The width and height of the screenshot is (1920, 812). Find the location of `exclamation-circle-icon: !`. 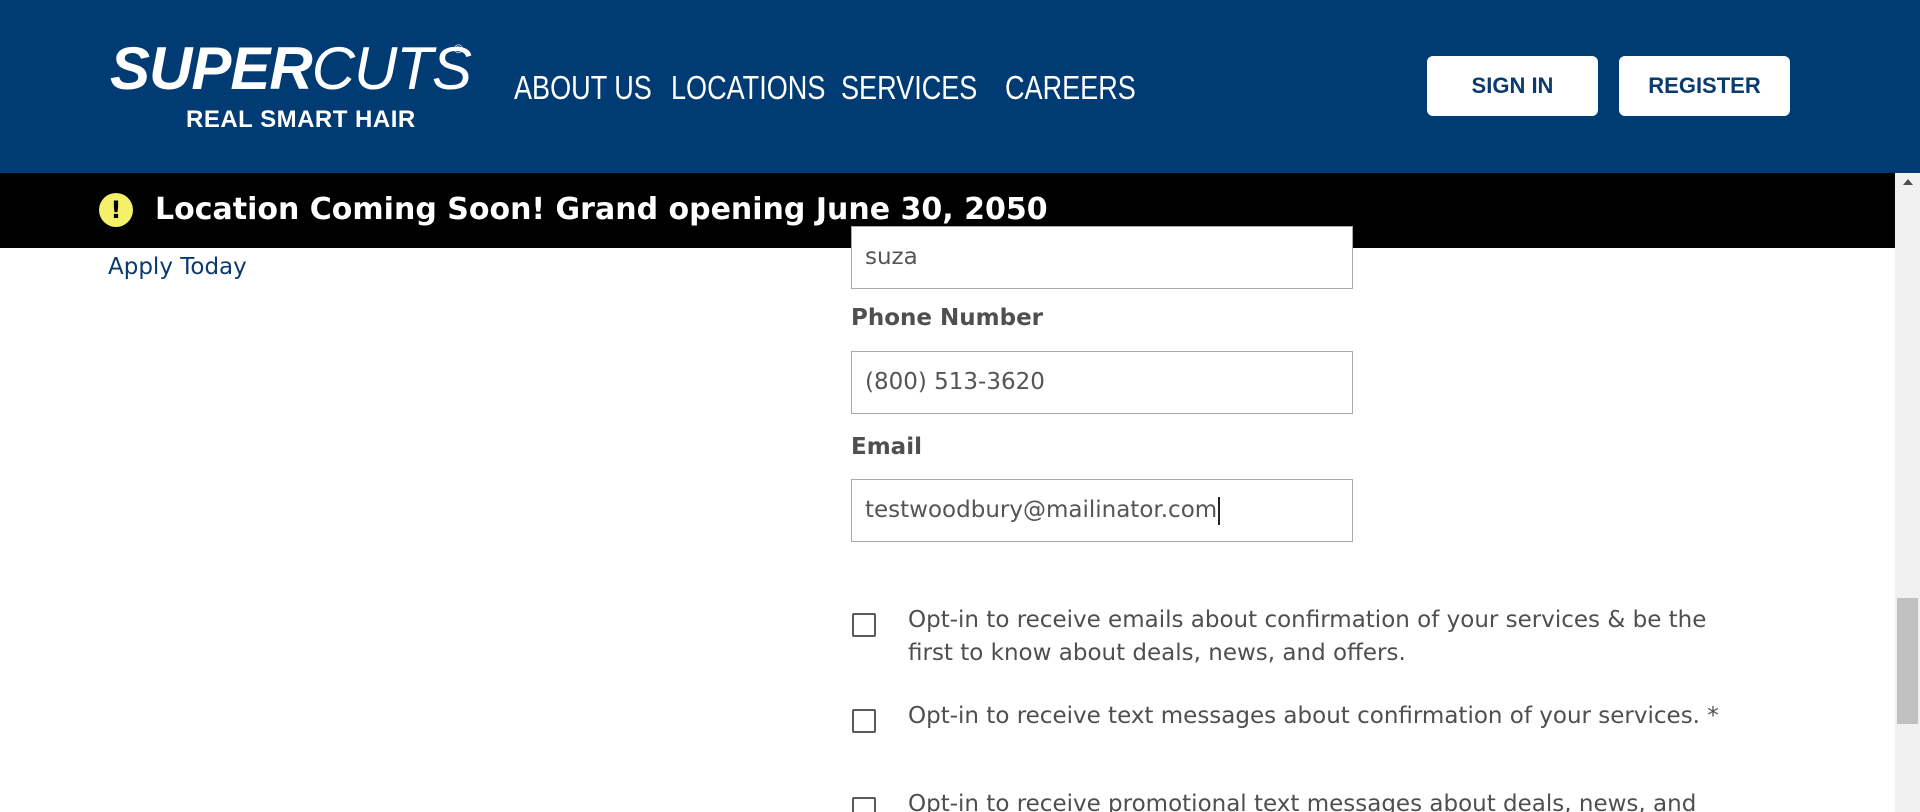

exclamation-circle-icon: ! is located at coordinates (116, 210).